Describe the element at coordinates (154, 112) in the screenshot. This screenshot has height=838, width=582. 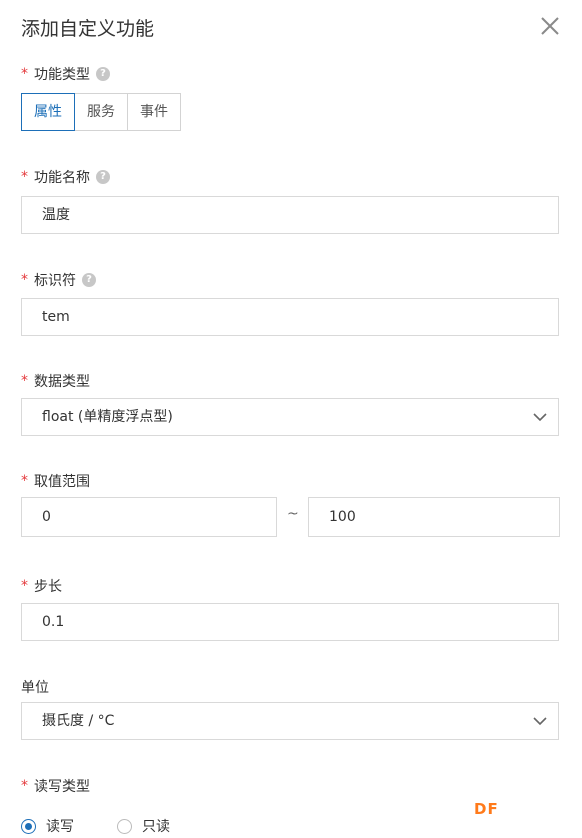
I see `function-type-event: 事件` at that location.